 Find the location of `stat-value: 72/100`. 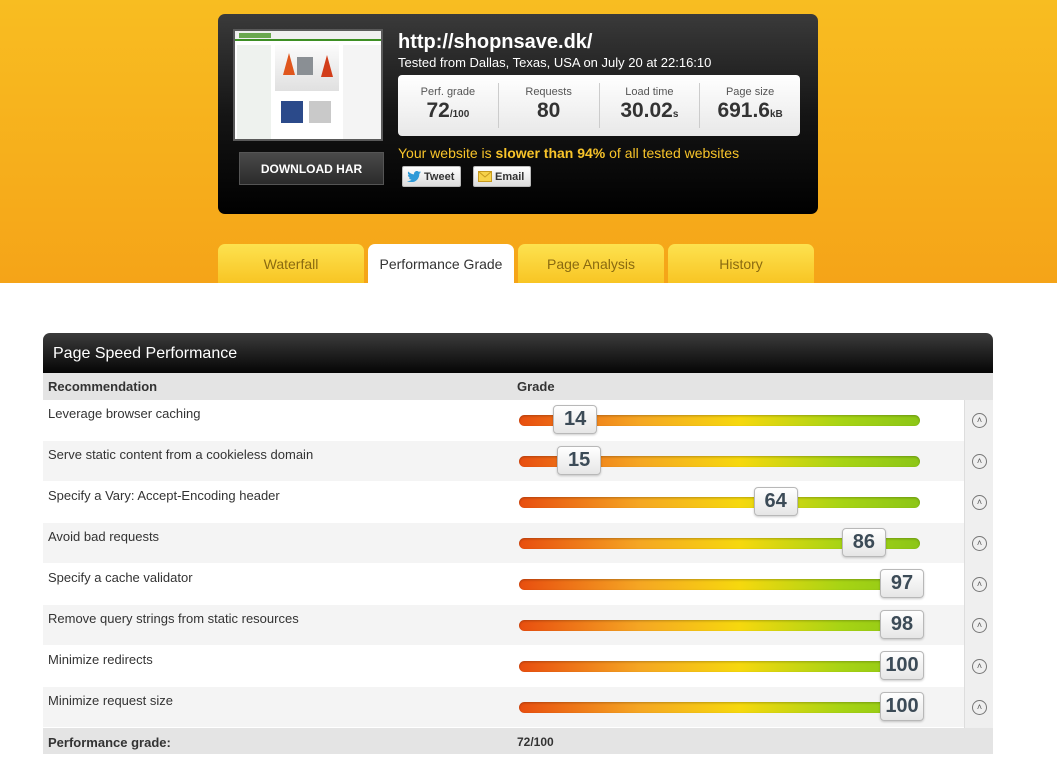

stat-value: 72/100 is located at coordinates (448, 111).